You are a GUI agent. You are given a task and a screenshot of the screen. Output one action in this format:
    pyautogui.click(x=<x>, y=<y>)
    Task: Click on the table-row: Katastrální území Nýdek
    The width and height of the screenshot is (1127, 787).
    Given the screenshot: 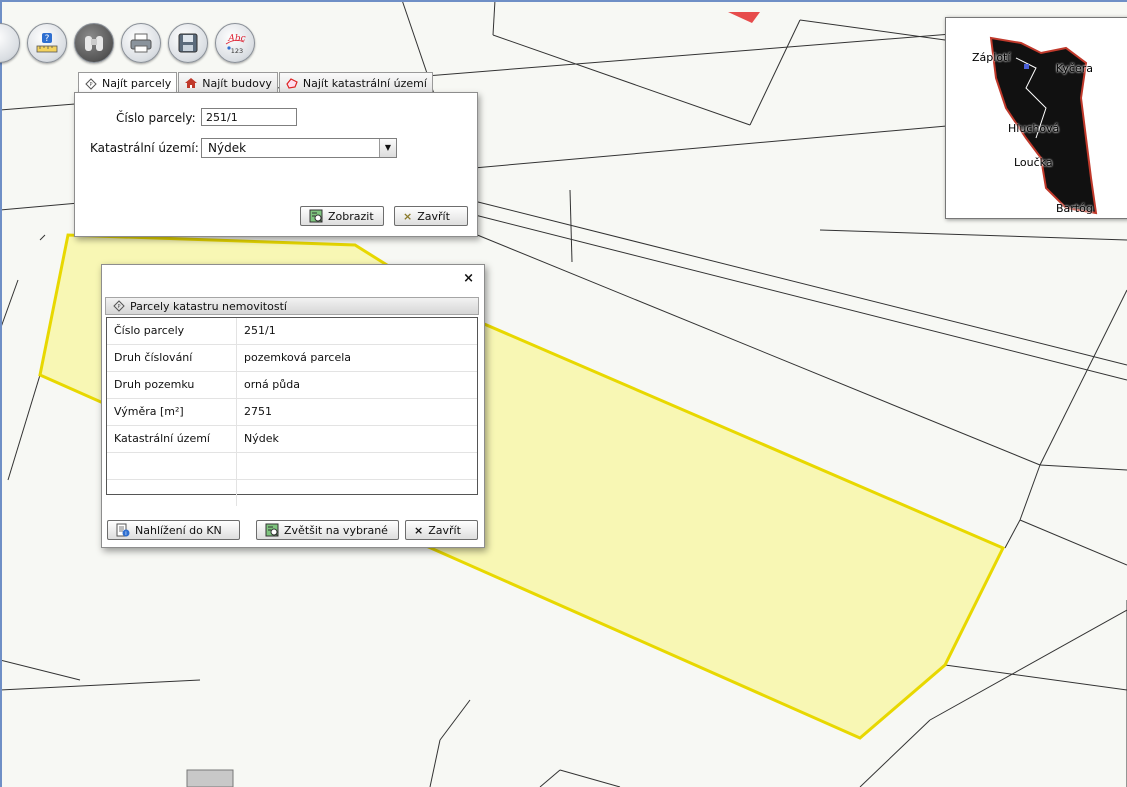 What is the action you would take?
    pyautogui.click(x=292, y=439)
    